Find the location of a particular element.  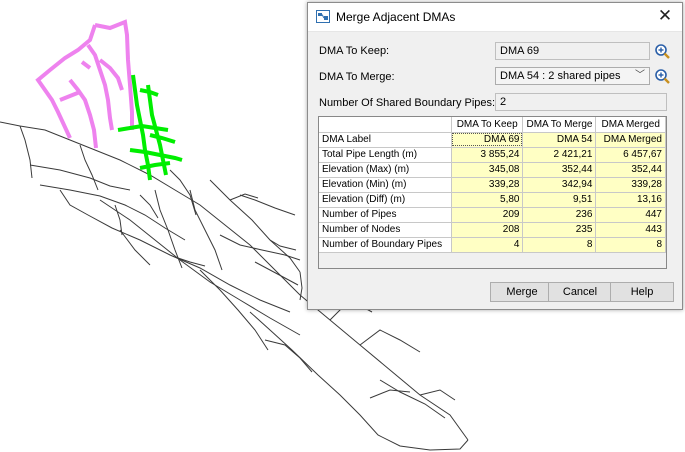

table-cell: 3 855,24 is located at coordinates (487, 155).